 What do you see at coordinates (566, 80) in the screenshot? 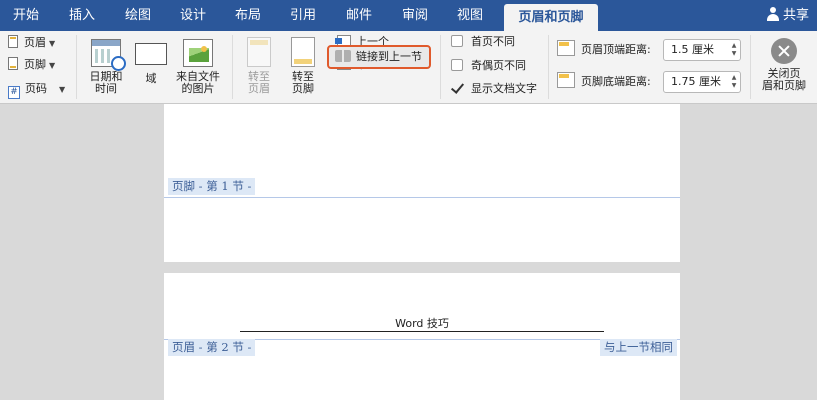
I see `footer-distance-icon` at bounding box center [566, 80].